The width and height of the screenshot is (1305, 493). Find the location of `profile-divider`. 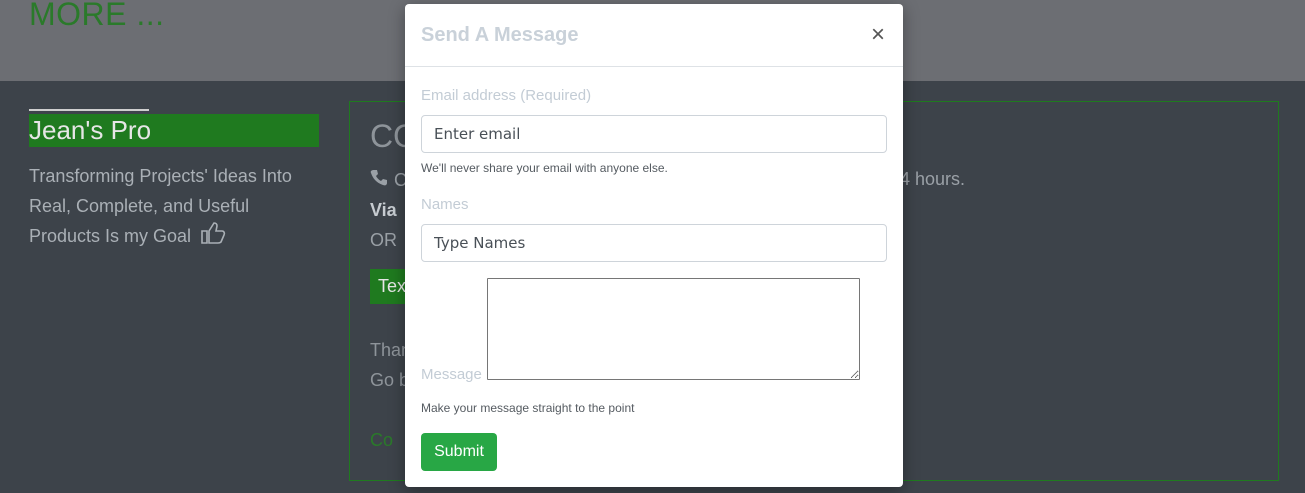

profile-divider is located at coordinates (89, 110).